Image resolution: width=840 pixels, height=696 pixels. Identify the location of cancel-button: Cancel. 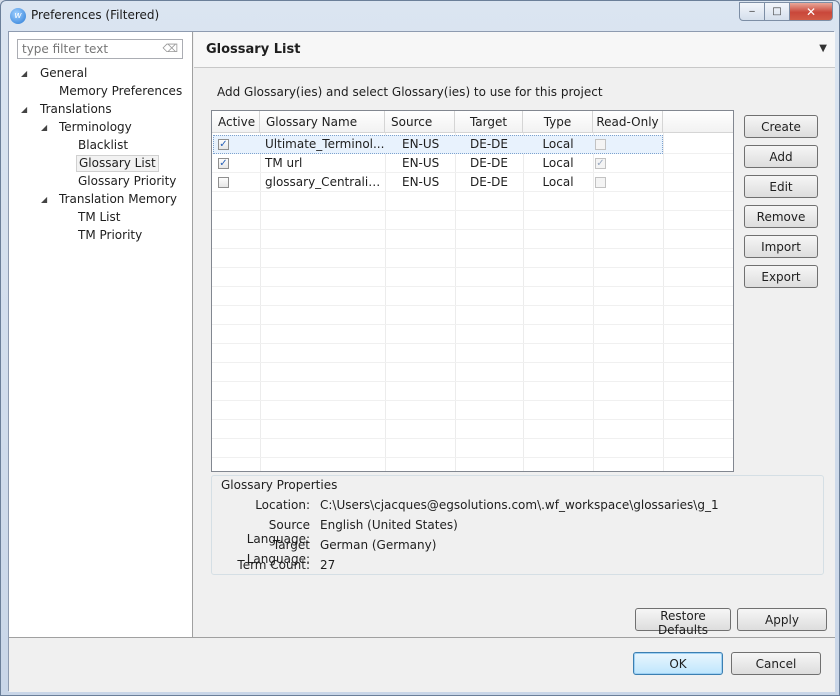
(776, 663).